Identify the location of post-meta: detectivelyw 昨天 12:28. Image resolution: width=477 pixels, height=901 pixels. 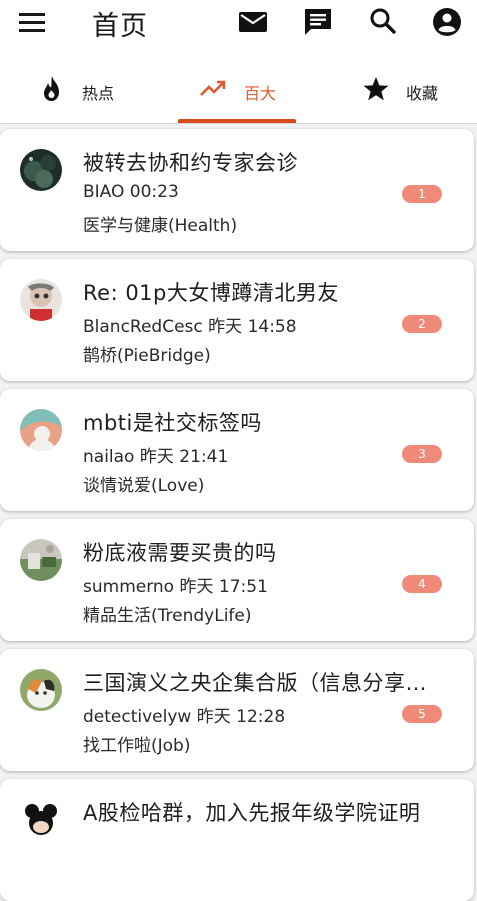
(184, 714).